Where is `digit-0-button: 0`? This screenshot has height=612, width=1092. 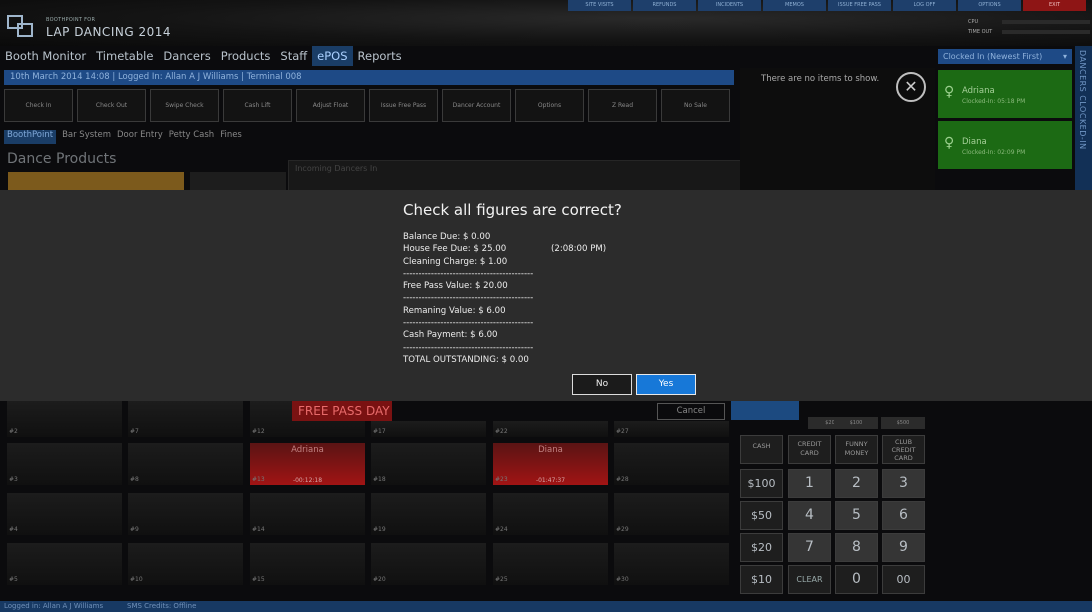 digit-0-button: 0 is located at coordinates (856, 579).